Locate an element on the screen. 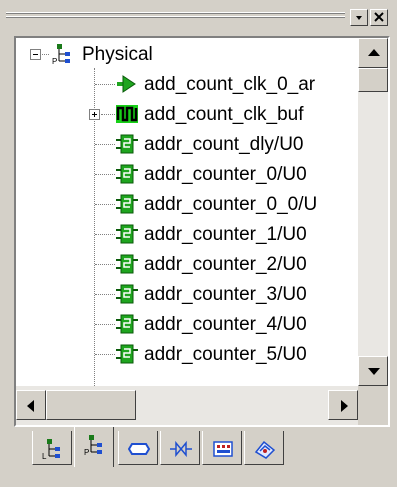 This screenshot has height=487, width=397. dropdown-arrow-icon is located at coordinates (359, 18).